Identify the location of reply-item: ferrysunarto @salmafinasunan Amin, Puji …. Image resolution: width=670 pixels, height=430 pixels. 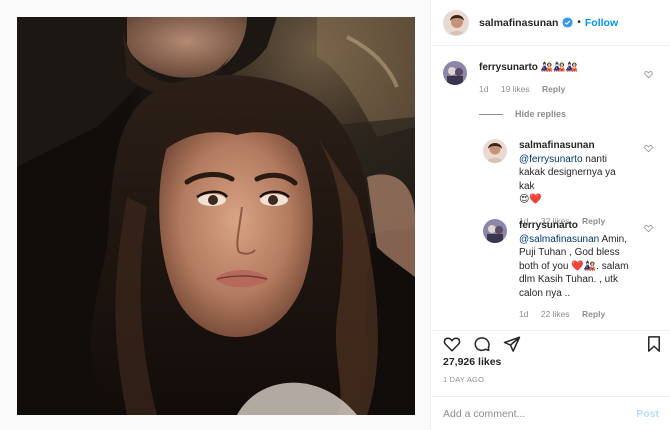
(558, 270).